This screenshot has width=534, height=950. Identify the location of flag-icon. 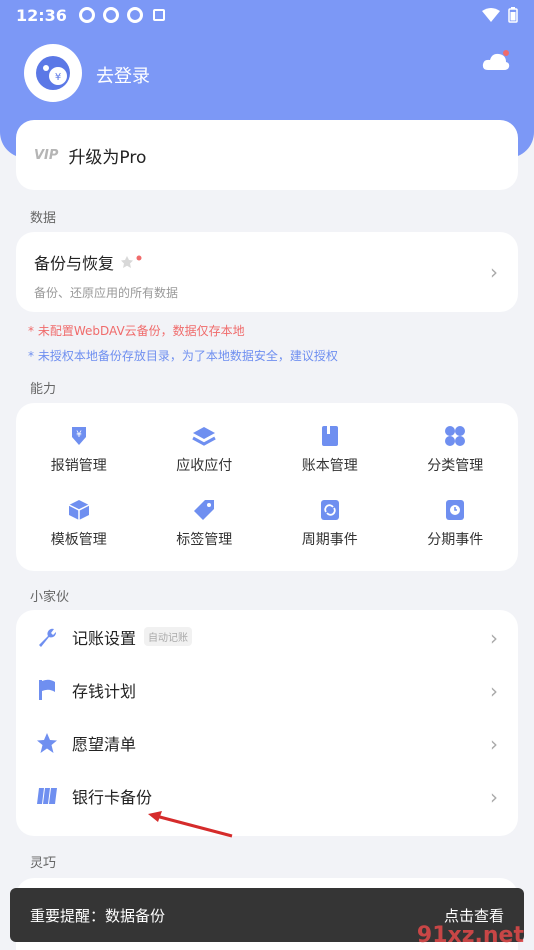
(47, 689).